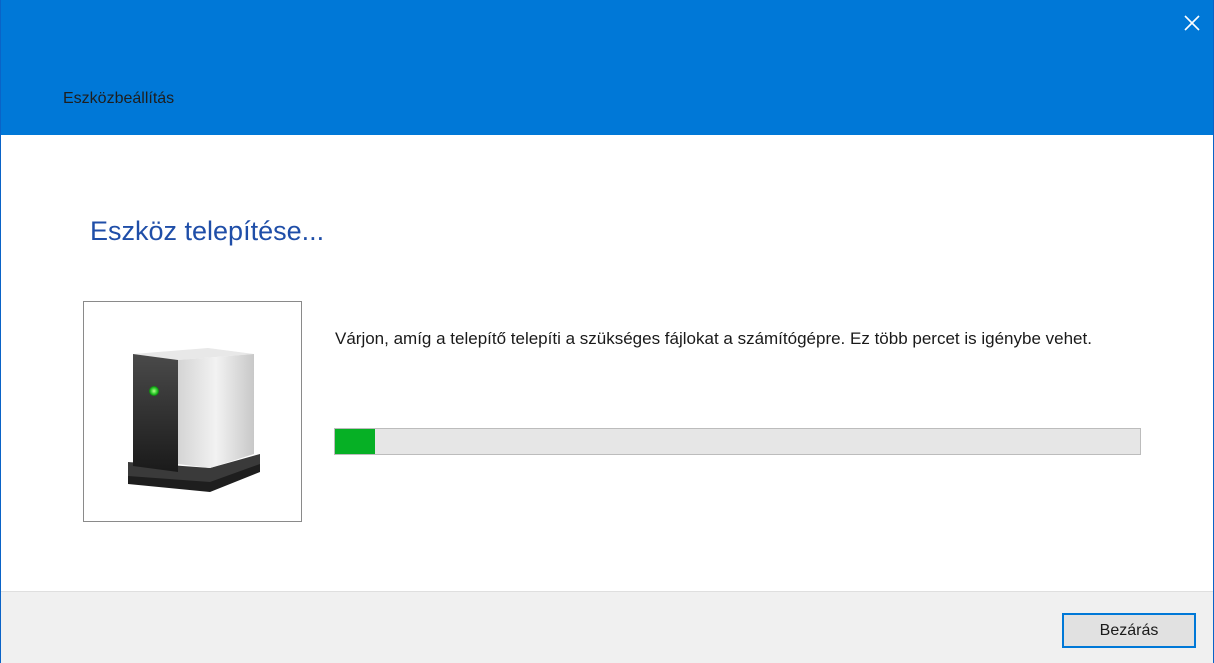 The image size is (1214, 663). Describe the element at coordinates (194, 420) in the screenshot. I see `storage-device-icon` at that location.